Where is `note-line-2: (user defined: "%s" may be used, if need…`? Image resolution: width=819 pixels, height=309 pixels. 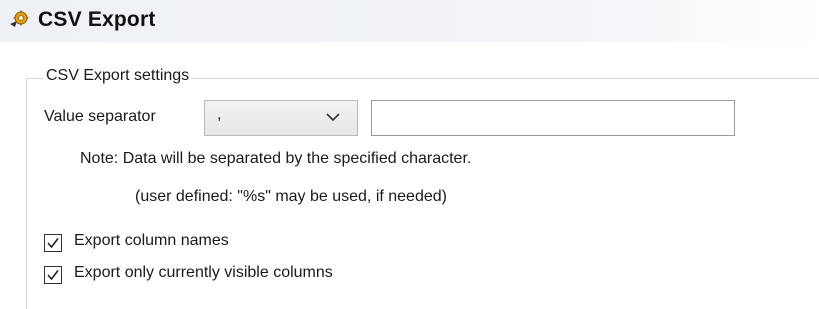
note-line-2: (user defined: "%s" may be used, if need… is located at coordinates (291, 196).